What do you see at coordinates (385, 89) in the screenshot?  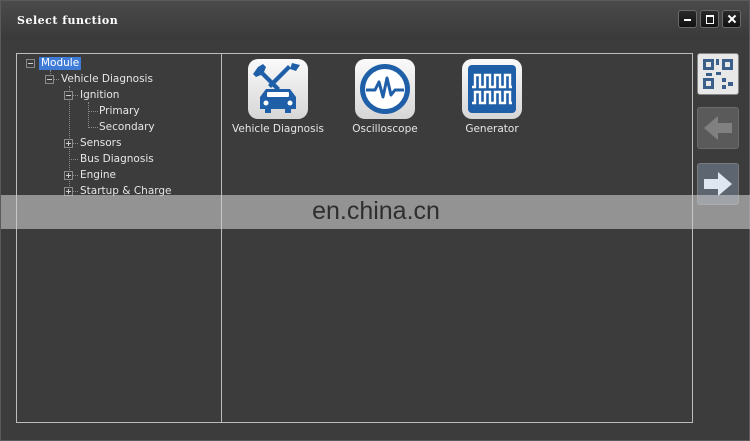 I see `oscilloscope-waveform-icon` at bounding box center [385, 89].